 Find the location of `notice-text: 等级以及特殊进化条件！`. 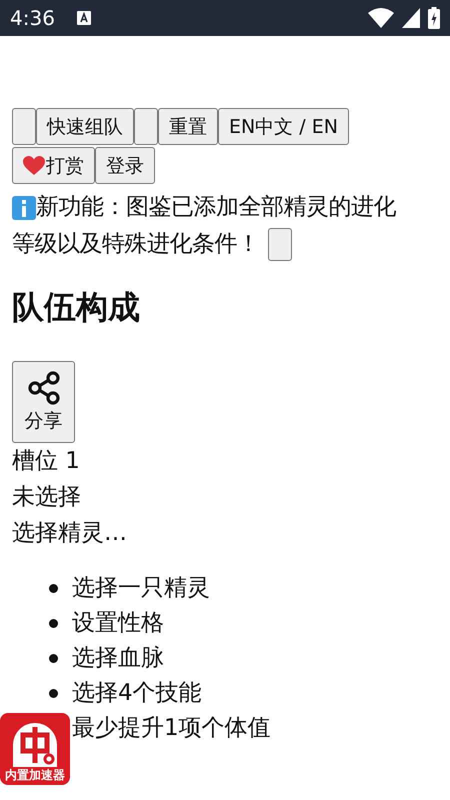

notice-text: 等级以及特殊进化条件！ is located at coordinates (136, 244).